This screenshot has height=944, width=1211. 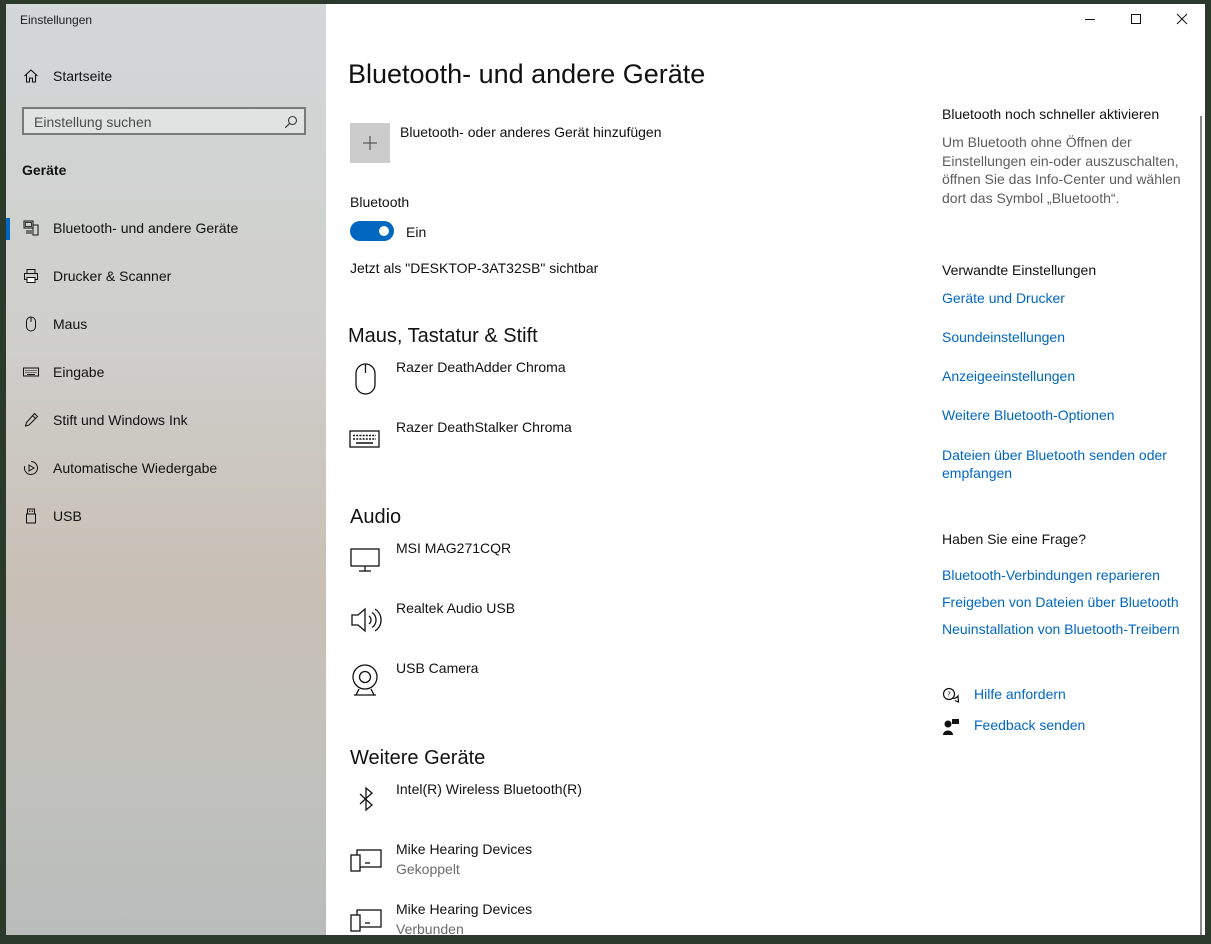 I want to click on bluetooth-toggle, so click(x=372, y=231).